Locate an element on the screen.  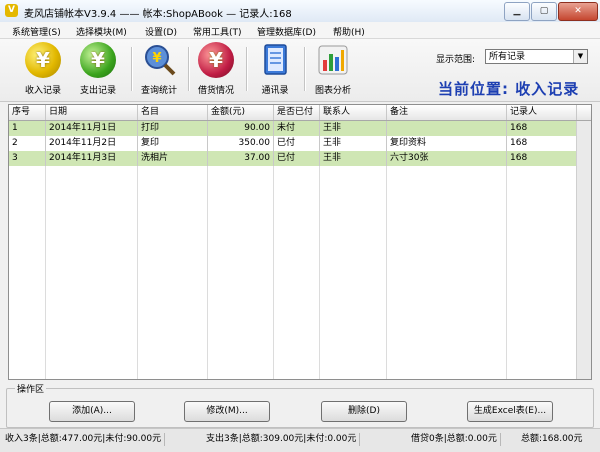
cell-amount: 37.00 is located at coordinates (241, 158).